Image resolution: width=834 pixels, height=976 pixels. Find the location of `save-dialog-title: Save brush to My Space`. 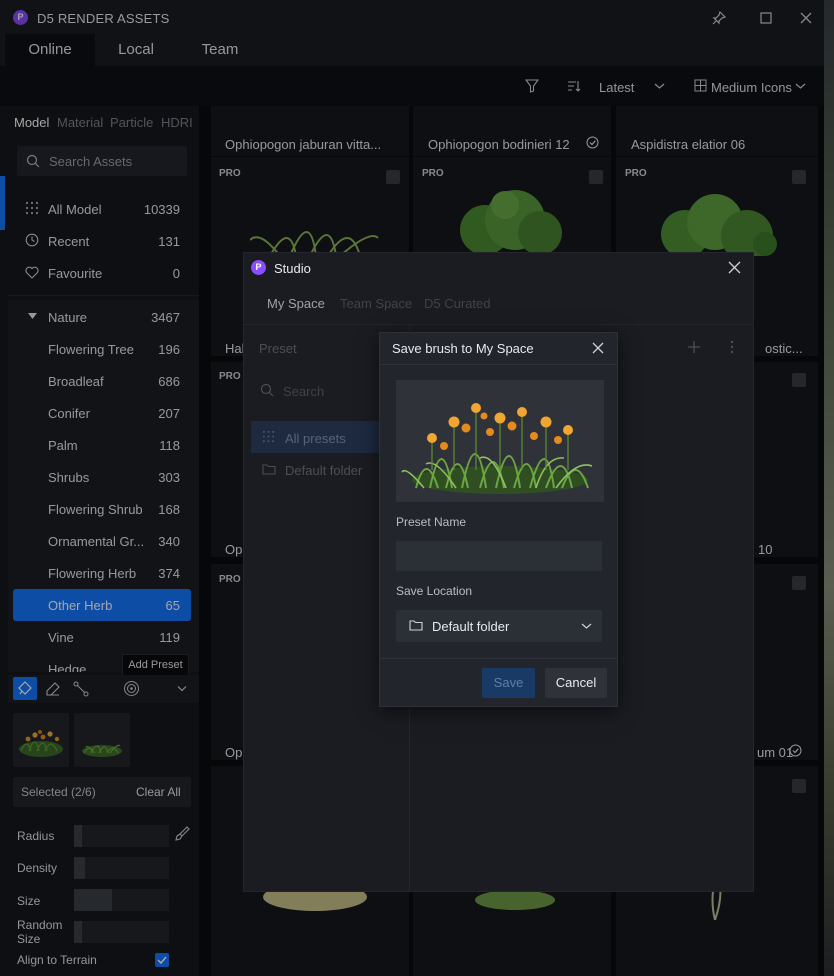

save-dialog-title: Save brush to My Space is located at coordinates (463, 348).